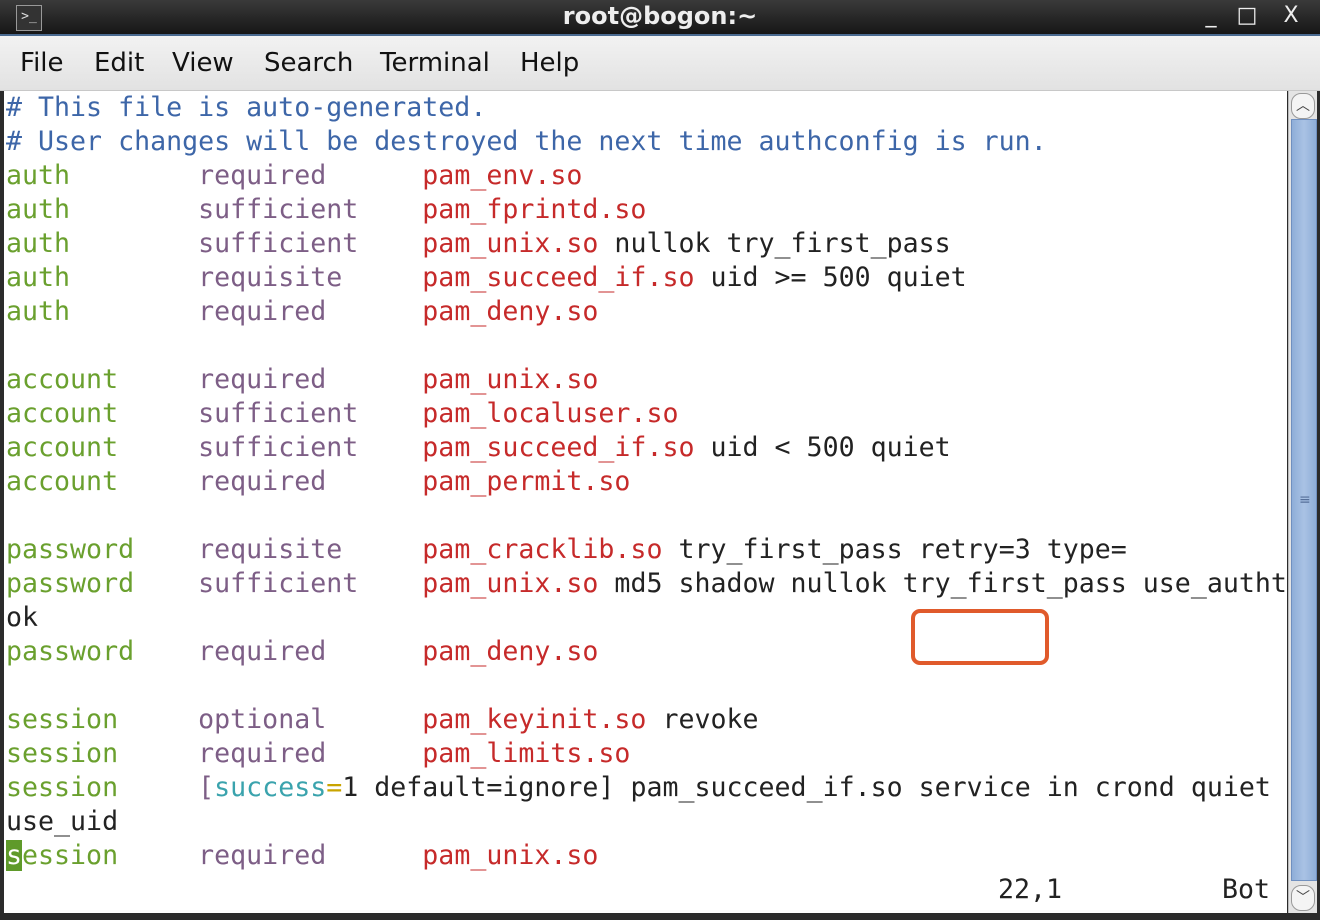 The height and width of the screenshot is (920, 1320). Describe the element at coordinates (435, 63) in the screenshot. I see `menu-terminal: Terminal` at that location.